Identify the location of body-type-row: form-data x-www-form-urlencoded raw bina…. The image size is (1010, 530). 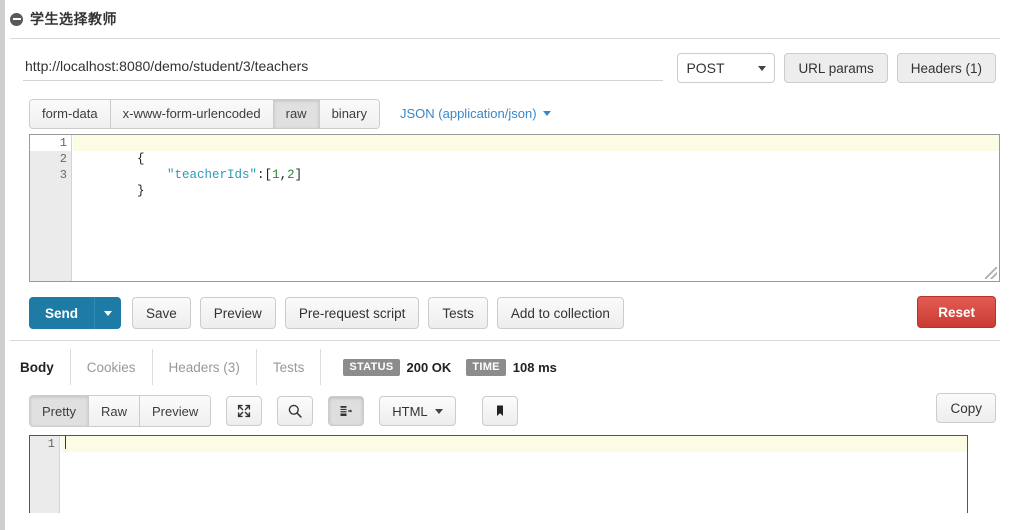
(507, 107).